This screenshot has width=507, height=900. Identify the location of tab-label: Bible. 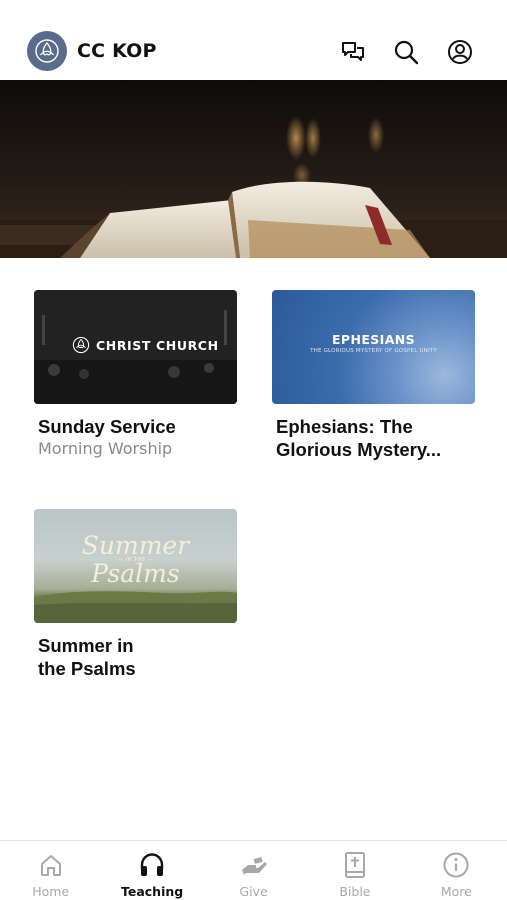
(355, 891).